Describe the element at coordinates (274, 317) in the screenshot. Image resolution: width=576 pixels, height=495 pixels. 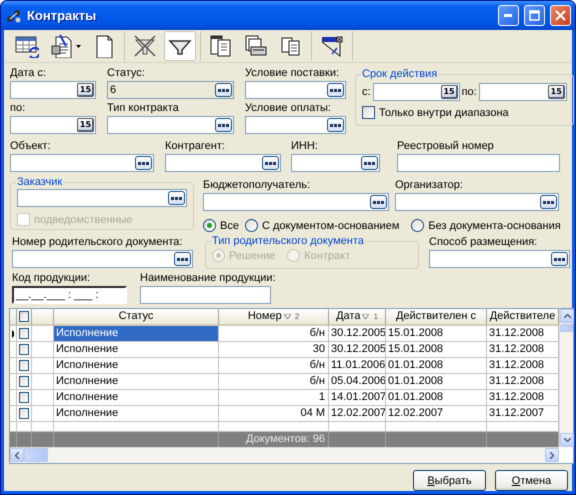
I see `column-header: Номер 2` at that location.